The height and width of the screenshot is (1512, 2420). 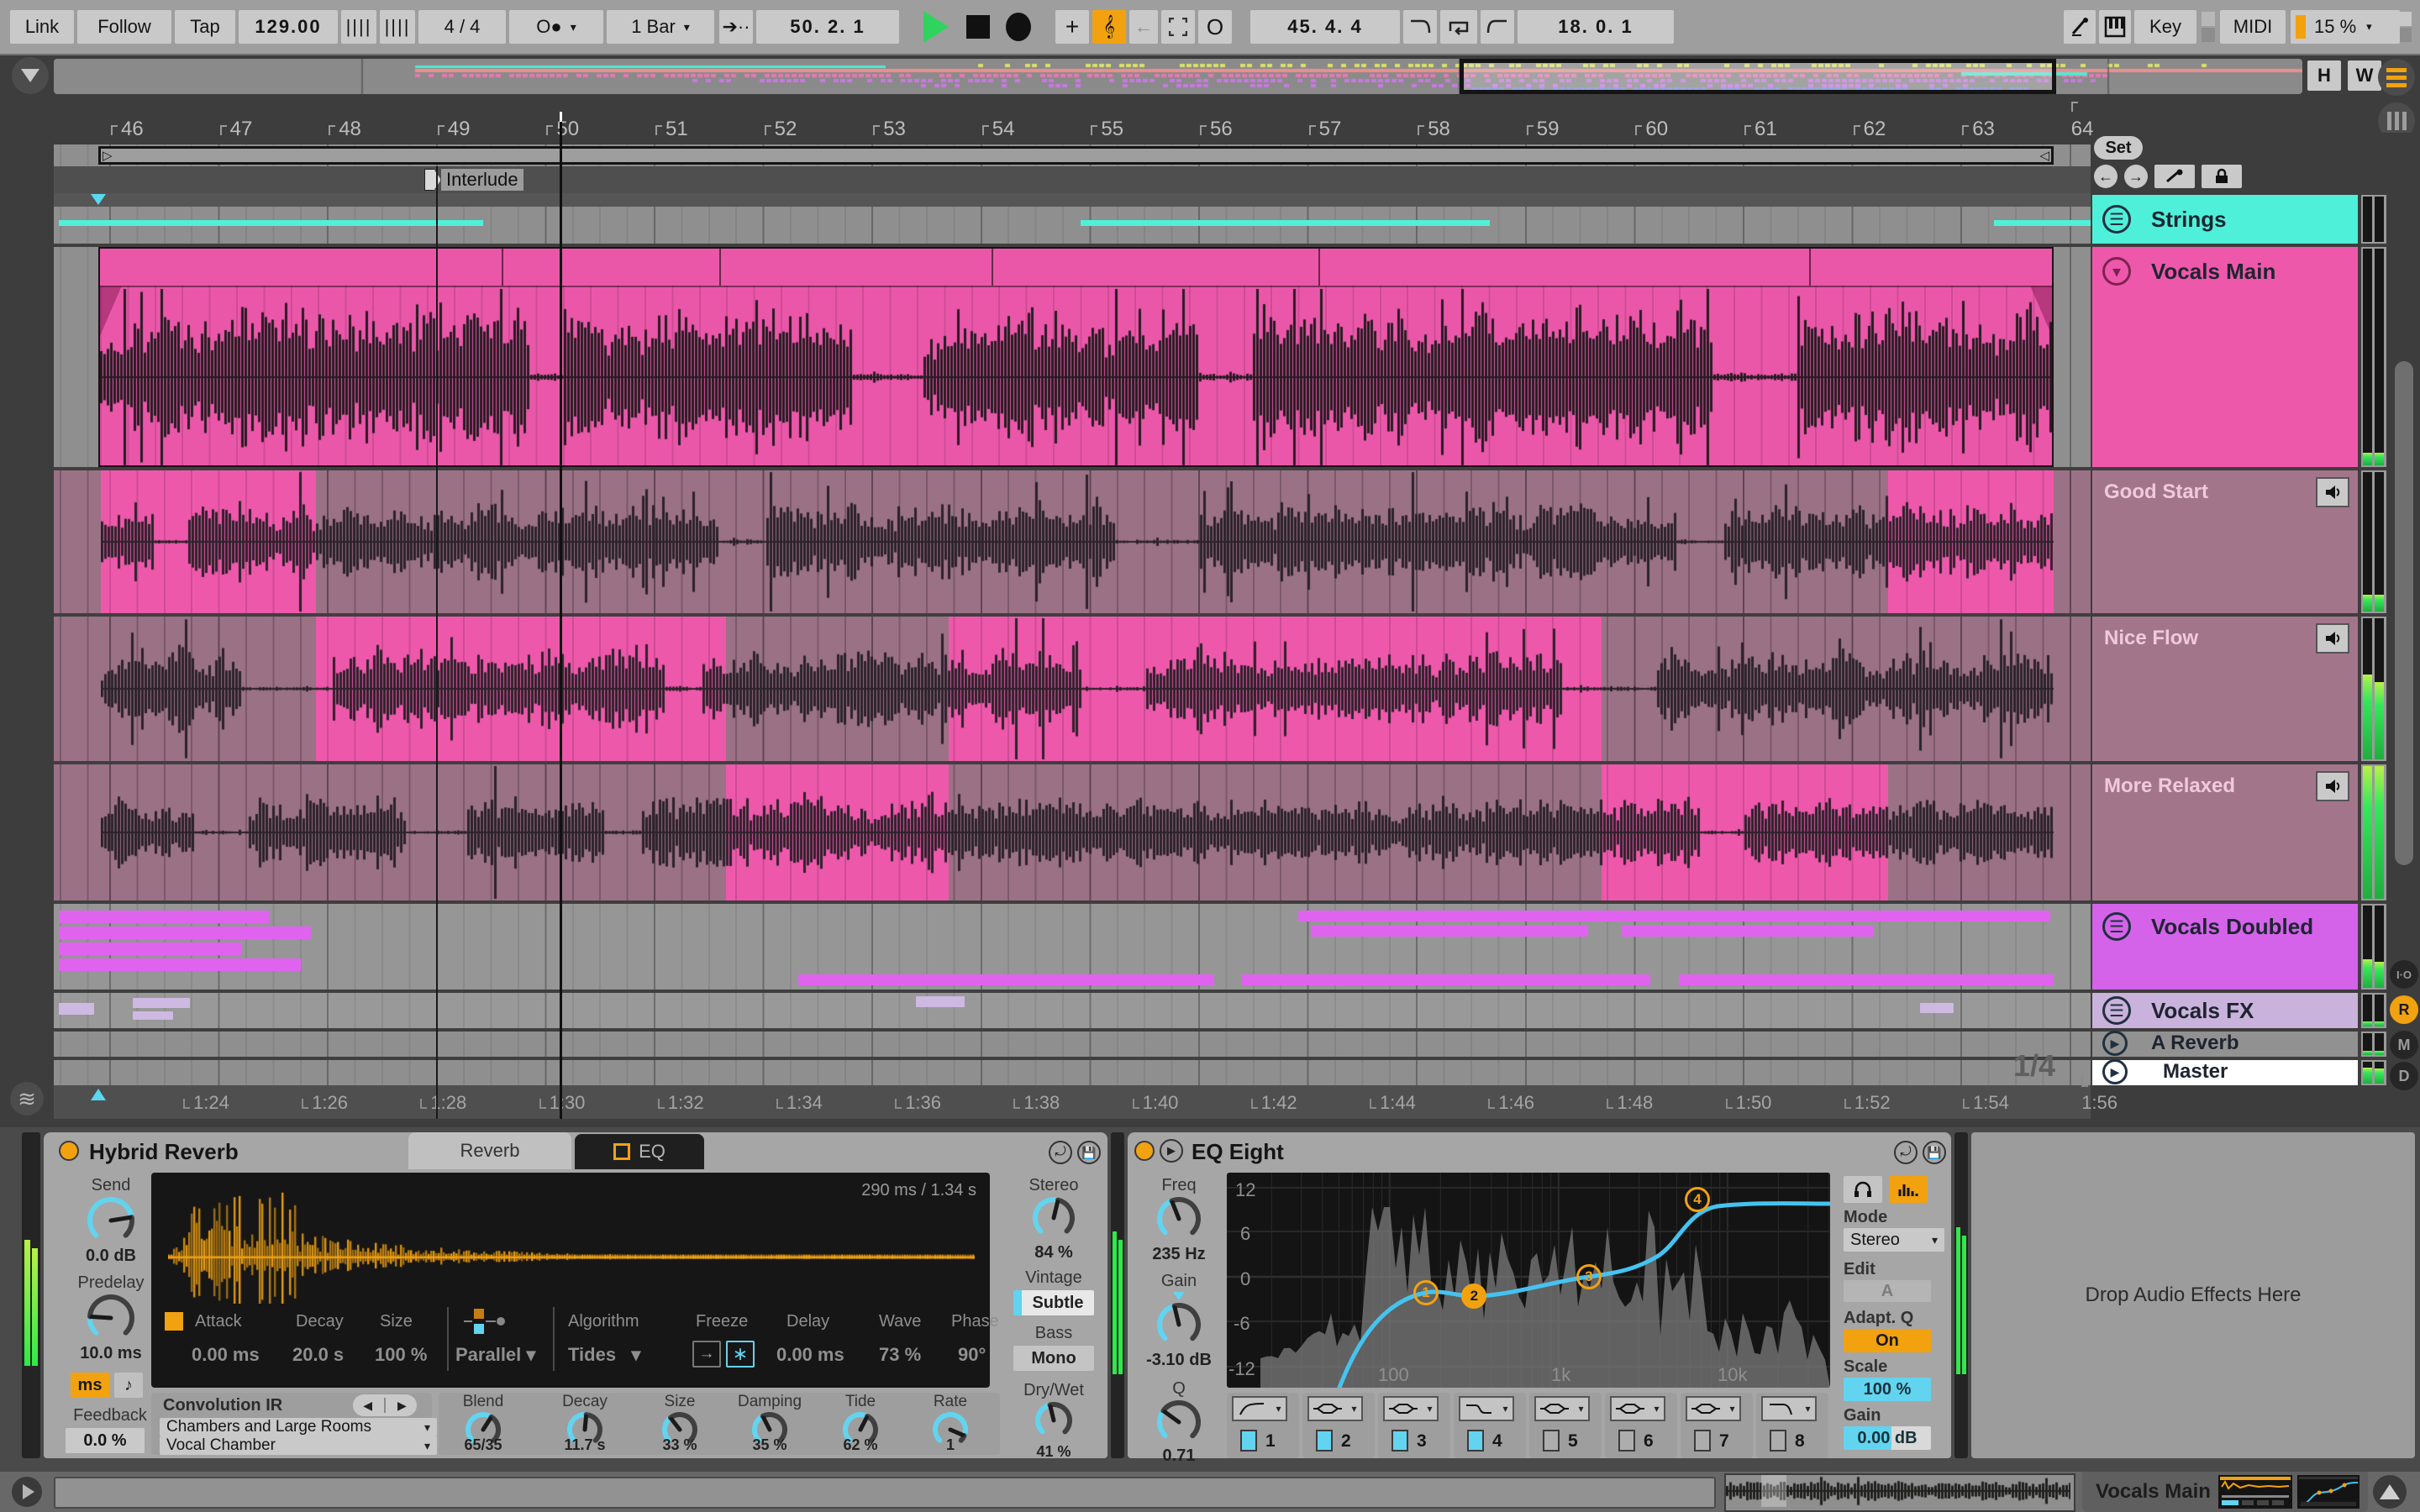 I want to click on vertical-scrollbar, so click(x=2404, y=613).